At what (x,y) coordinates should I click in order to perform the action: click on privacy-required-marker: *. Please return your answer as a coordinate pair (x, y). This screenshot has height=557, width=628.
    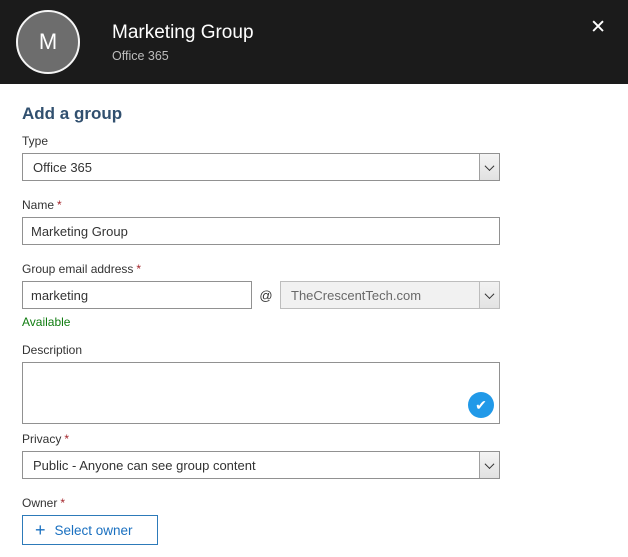
    Looking at the image, I should click on (67, 439).